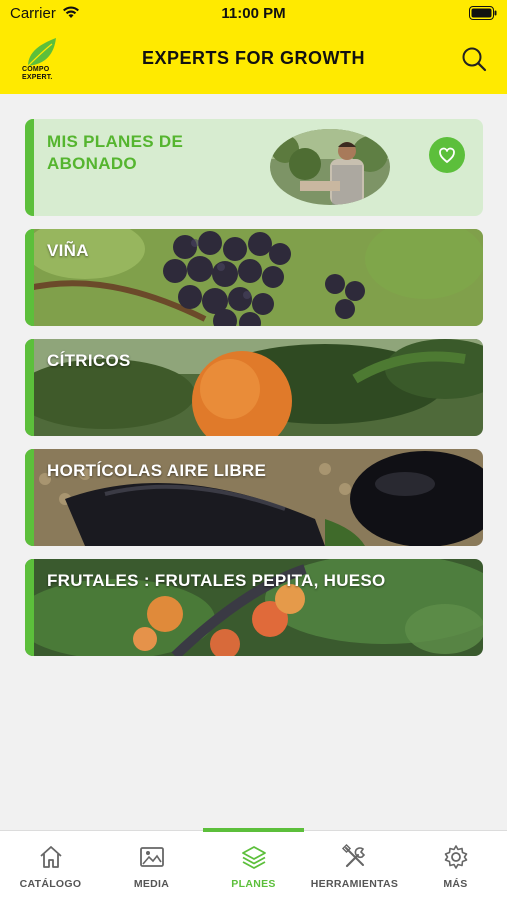  Describe the element at coordinates (50, 884) in the screenshot. I see `tab-label: CATÁLOGO` at that location.